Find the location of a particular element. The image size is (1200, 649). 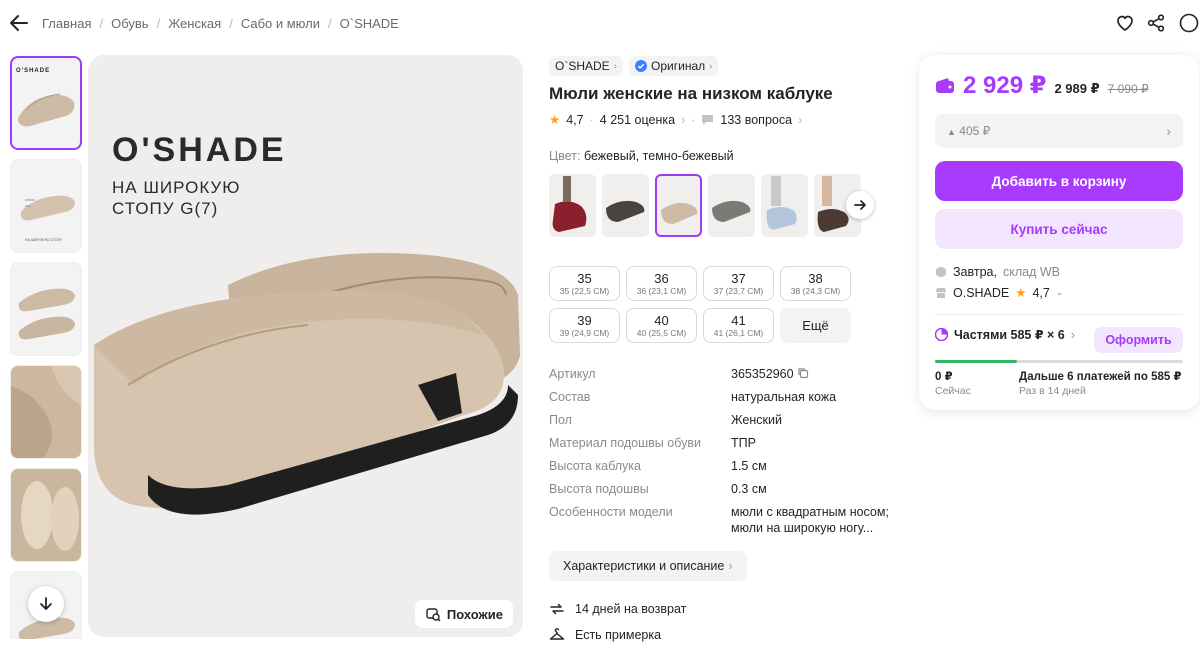

brand-chip: O`SHADE › is located at coordinates (586, 66).